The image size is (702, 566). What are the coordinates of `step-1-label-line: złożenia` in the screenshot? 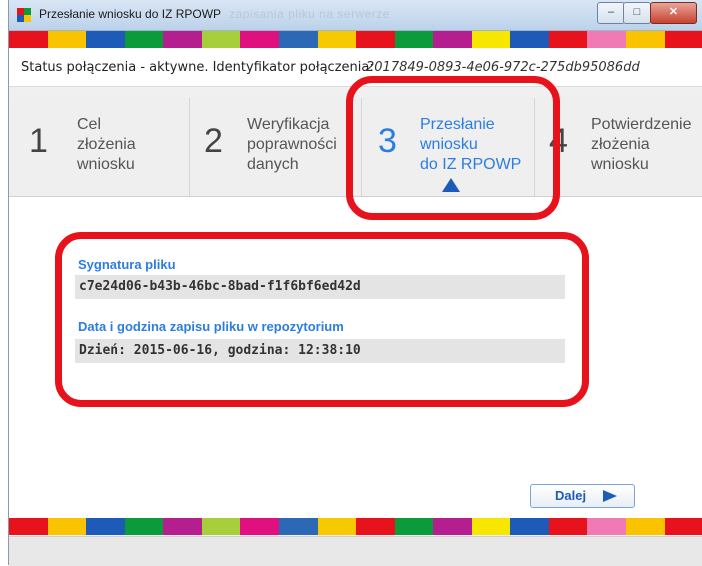 It's located at (106, 144).